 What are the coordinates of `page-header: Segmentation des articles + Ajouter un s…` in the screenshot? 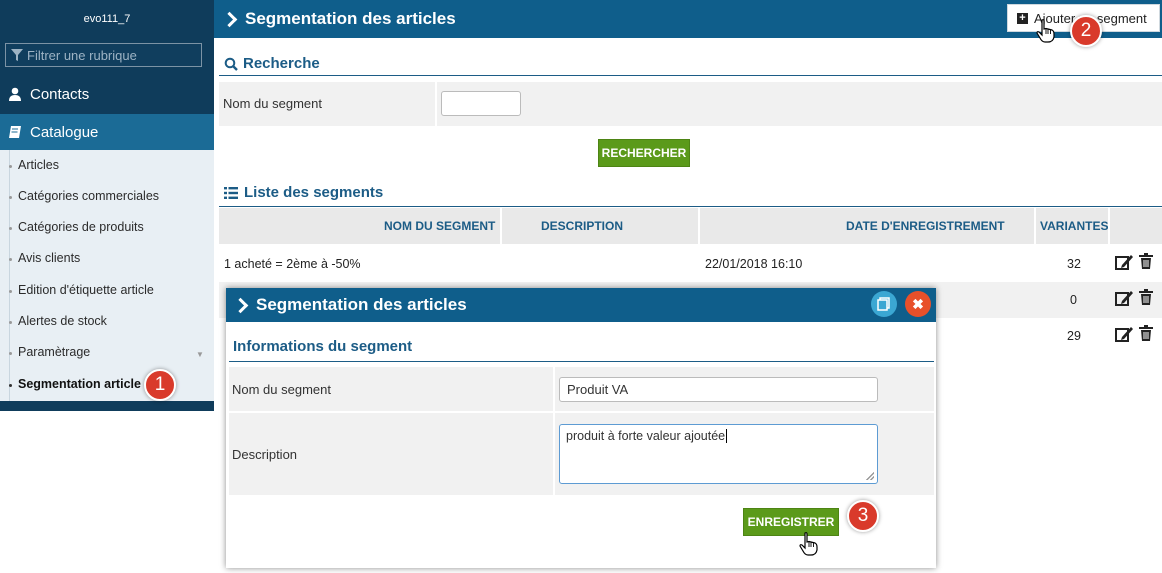 It's located at (688, 19).